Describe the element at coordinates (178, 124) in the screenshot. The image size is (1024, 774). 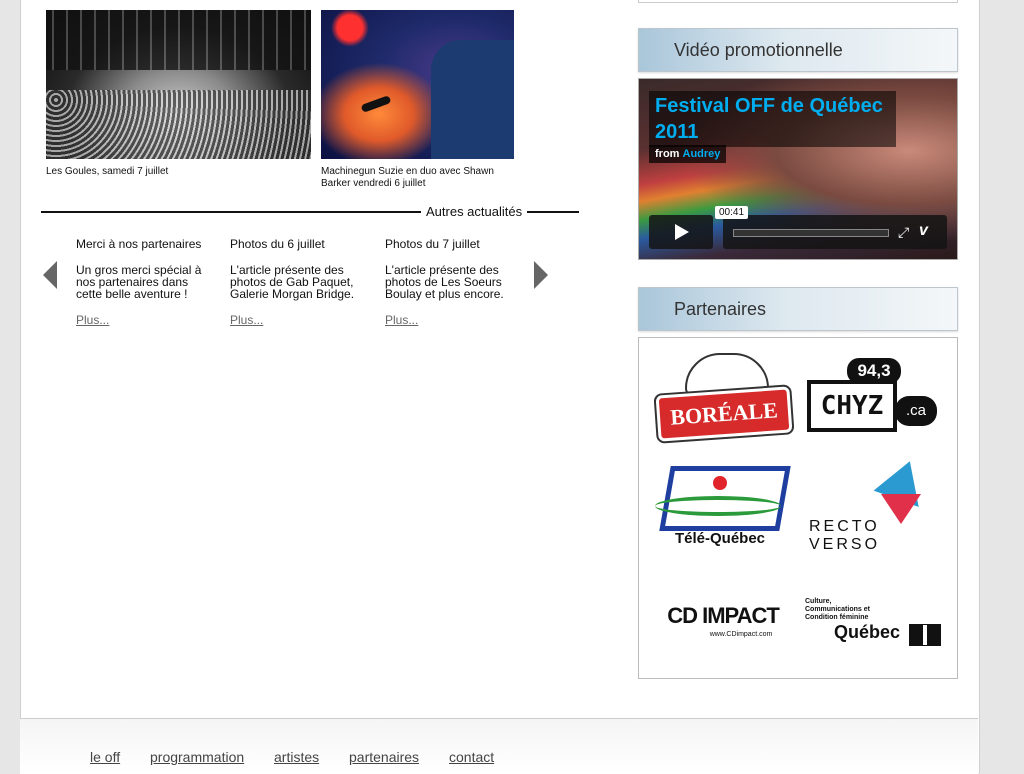
I see `crowd` at that location.